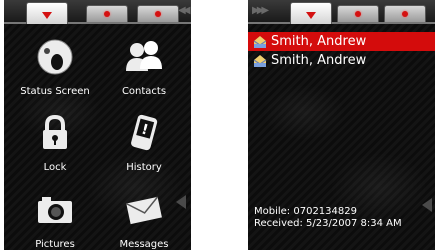 This screenshot has width=443, height=250. Describe the element at coordinates (55, 57) in the screenshot. I see `dial-icon` at that location.